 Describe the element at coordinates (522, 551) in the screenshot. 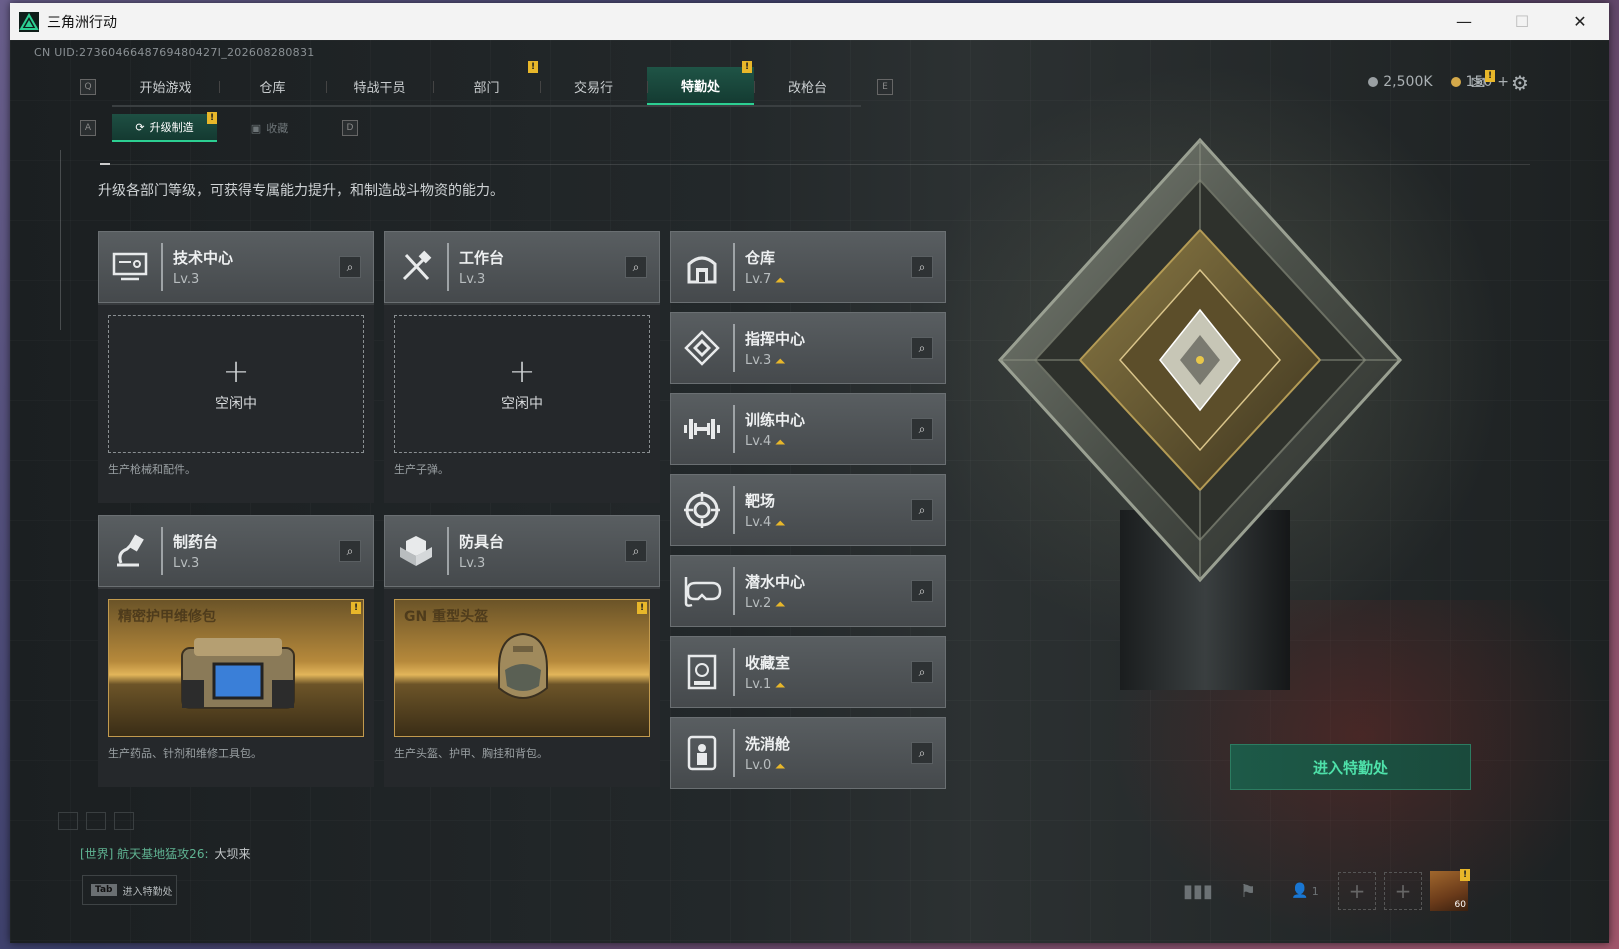

I see `card-header: 防具台 Lv.3 ⌕` at that location.